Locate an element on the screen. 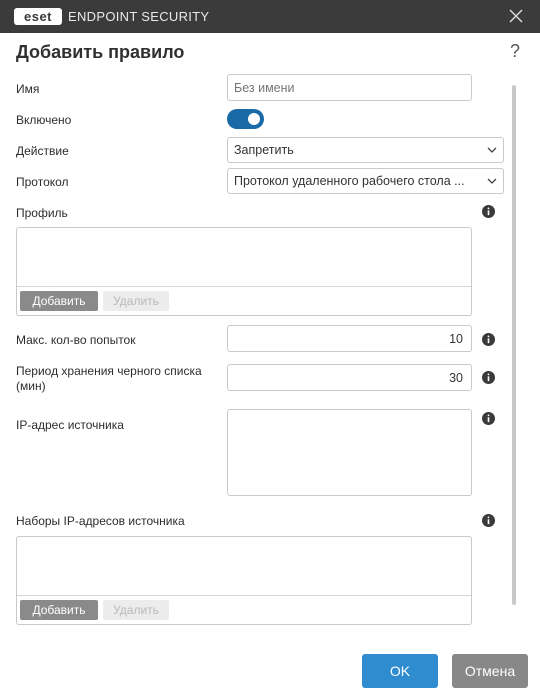 This screenshot has height=700, width=540. source-ip-label: IP-адрес источника is located at coordinates (70, 425).